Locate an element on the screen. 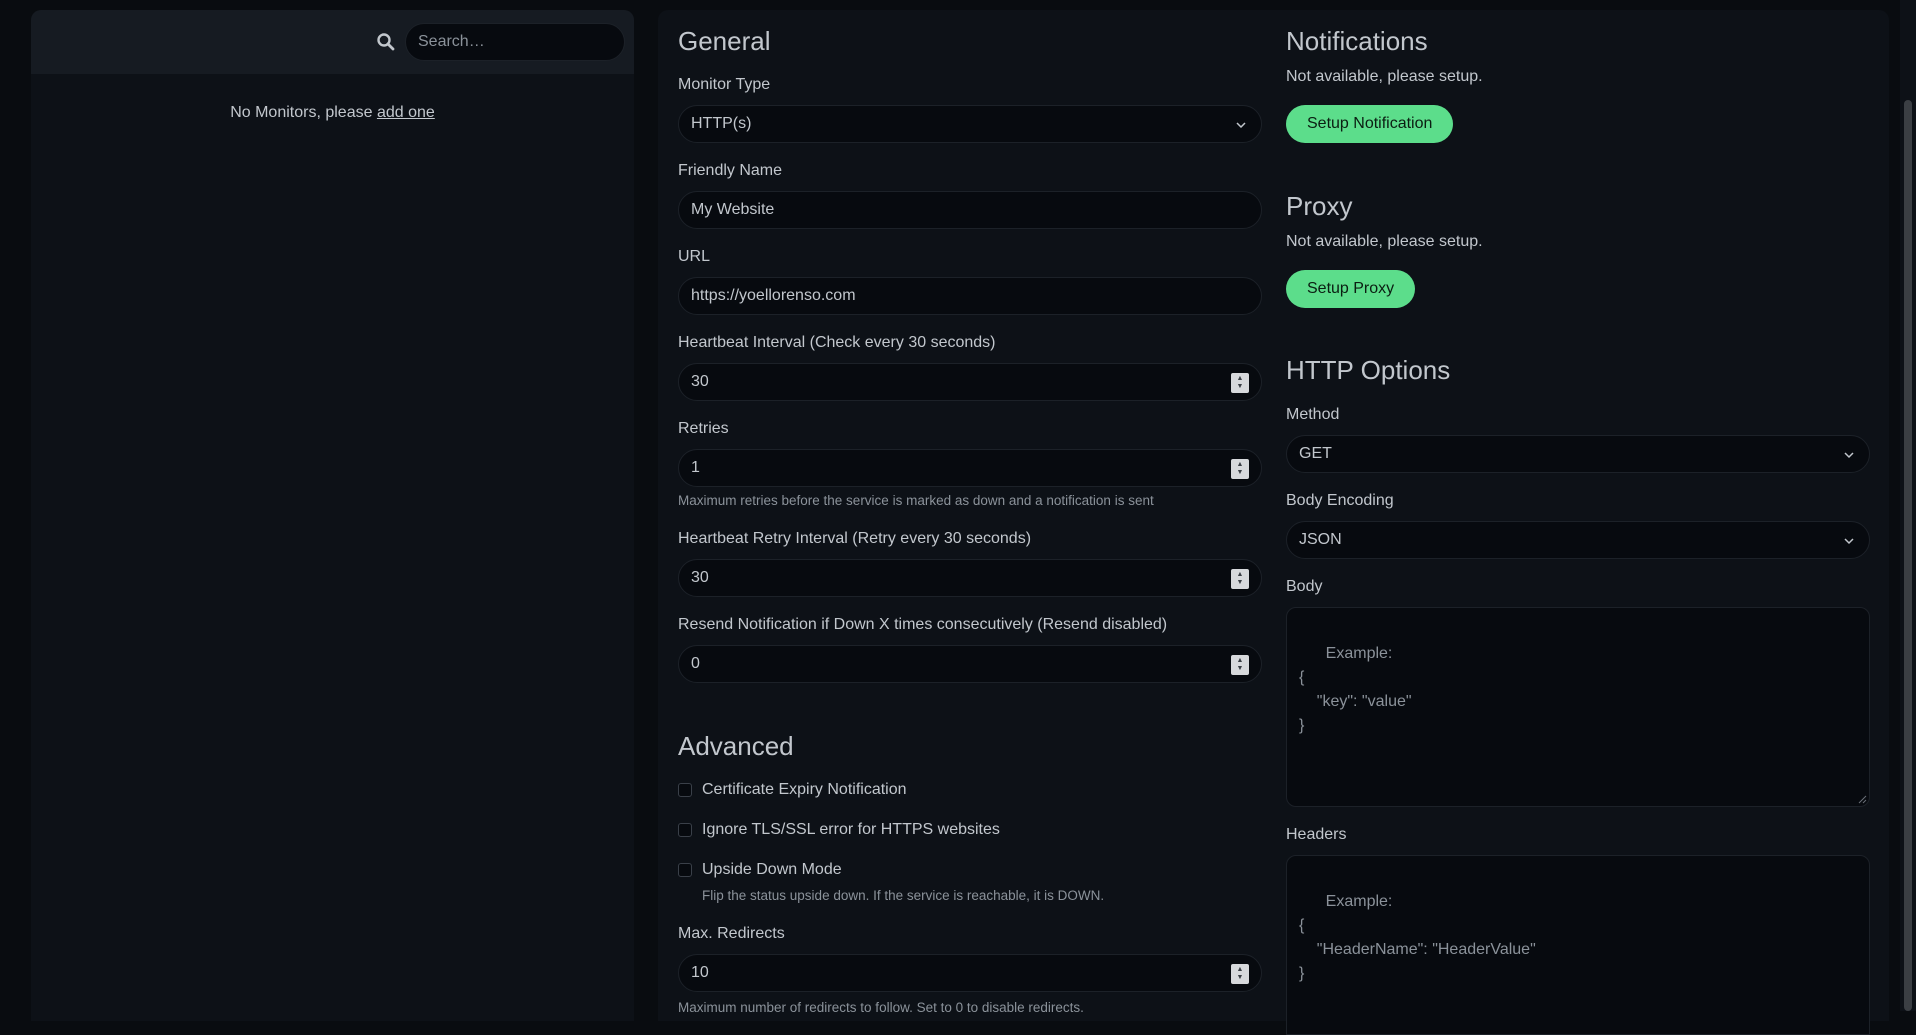 The height and width of the screenshot is (1035, 1916). proxy-heading: Proxy is located at coordinates (1319, 206).